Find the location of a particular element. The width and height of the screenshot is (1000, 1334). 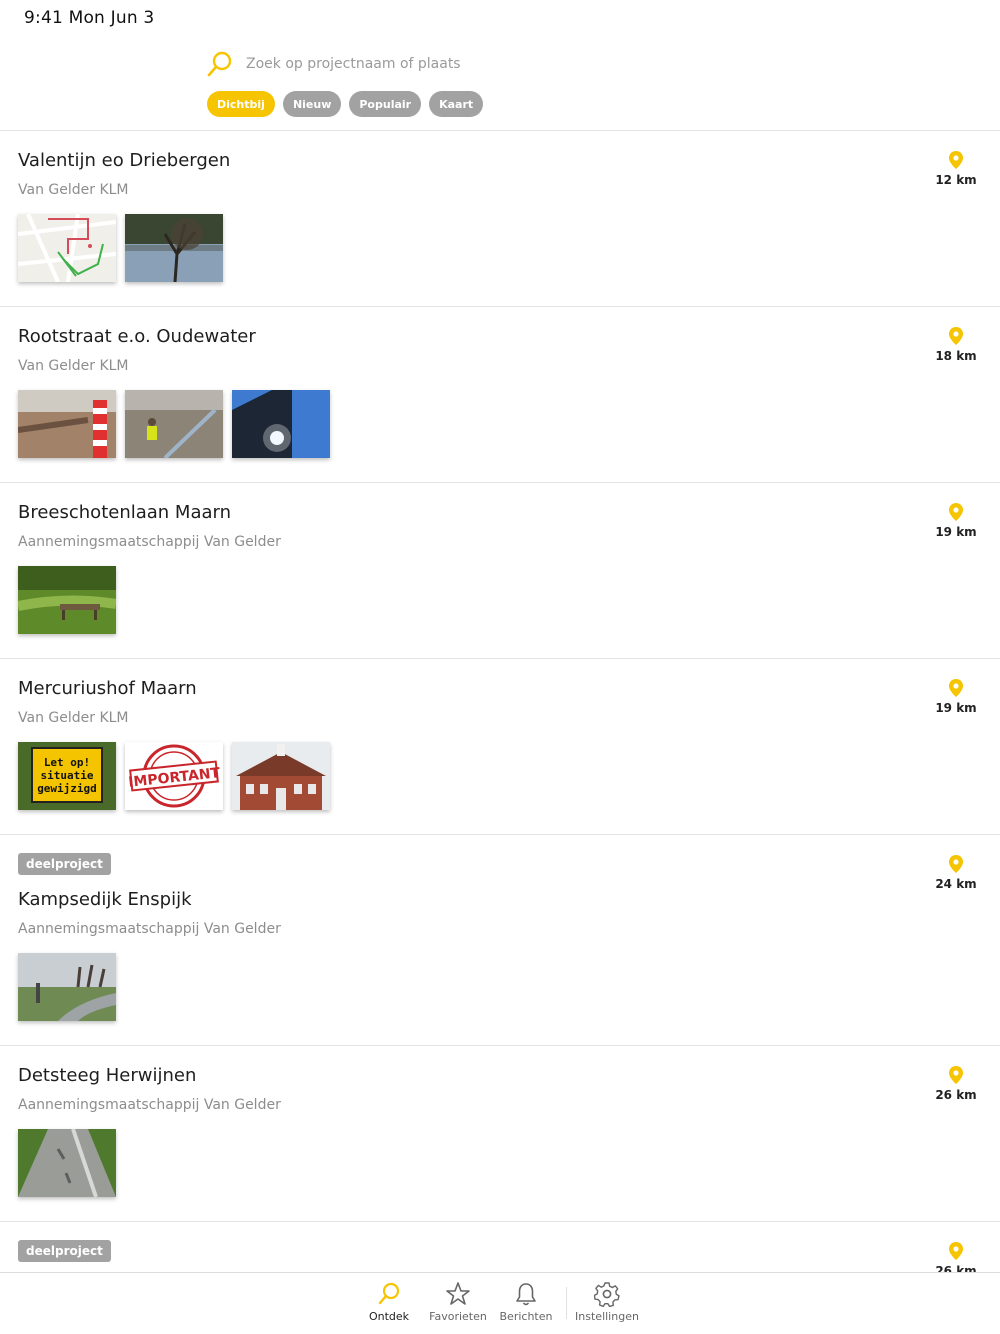

worker-thumb is located at coordinates (174, 424).